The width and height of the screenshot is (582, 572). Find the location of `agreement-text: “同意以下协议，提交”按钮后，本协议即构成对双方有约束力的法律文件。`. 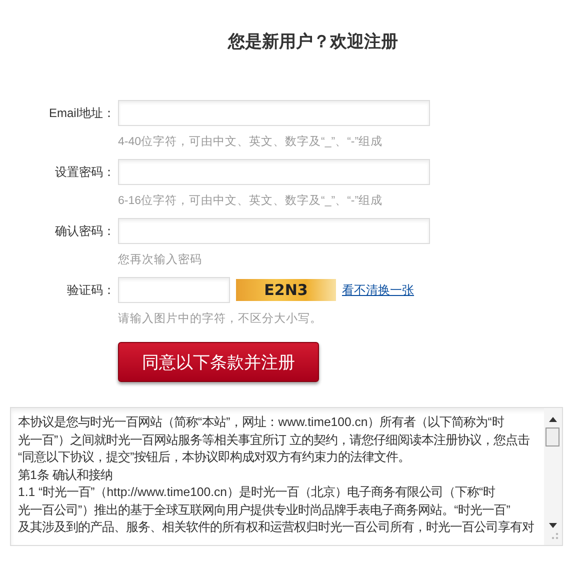

agreement-text: “同意以下协议，提交”按钮后，本协议即构成对双方有约束力的法律文件。 is located at coordinates (215, 457).